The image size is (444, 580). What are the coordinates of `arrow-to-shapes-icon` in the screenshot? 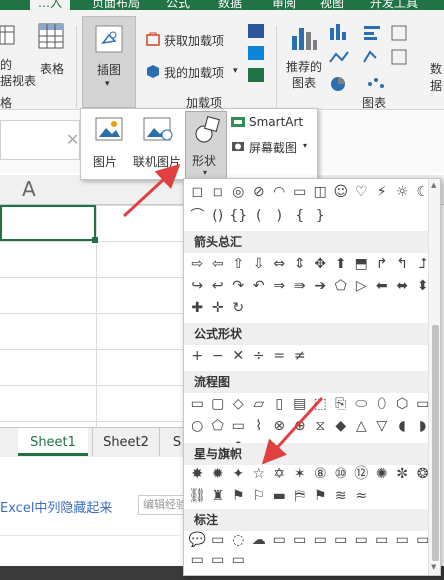 It's located at (151, 190).